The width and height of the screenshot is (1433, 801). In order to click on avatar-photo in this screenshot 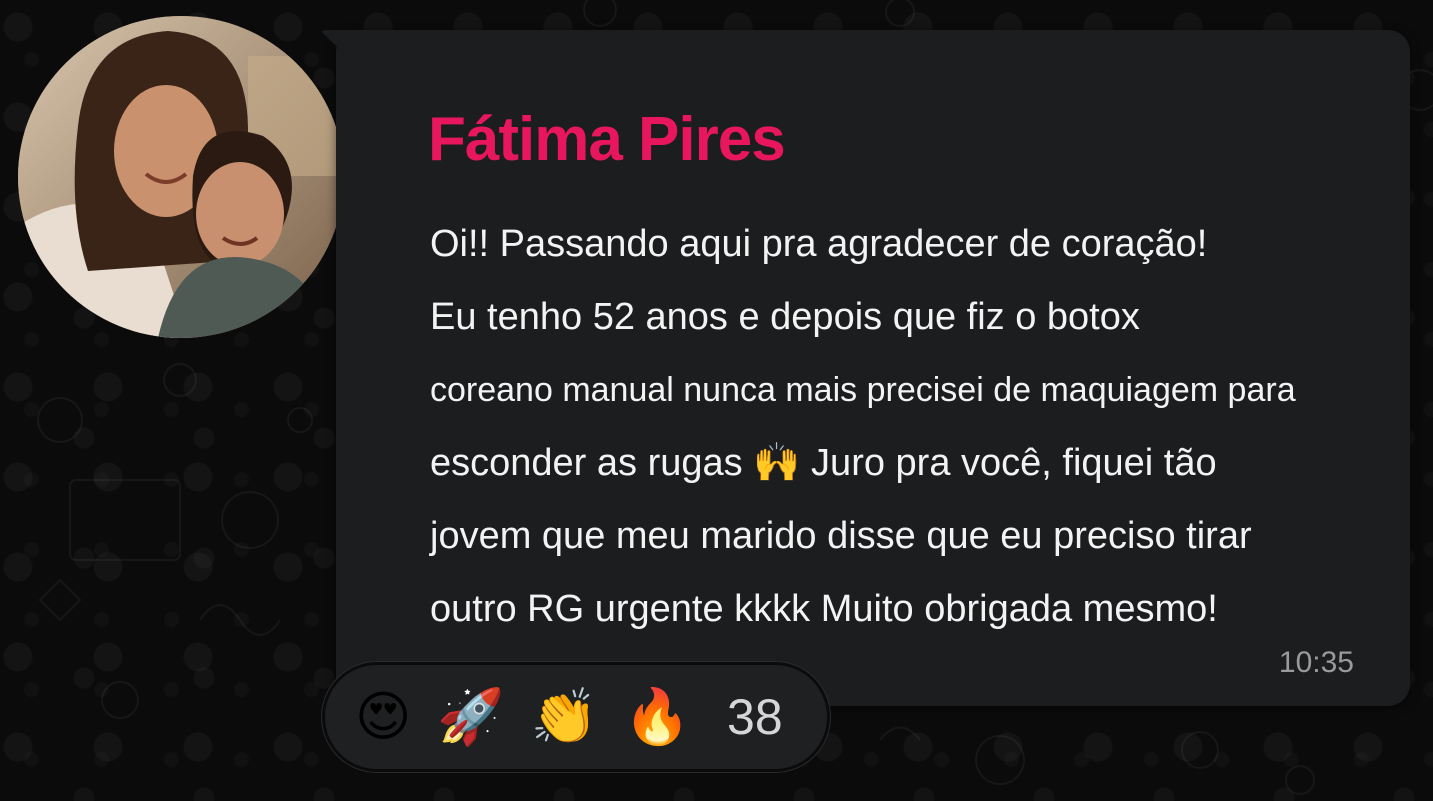, I will do `click(181, 177)`.